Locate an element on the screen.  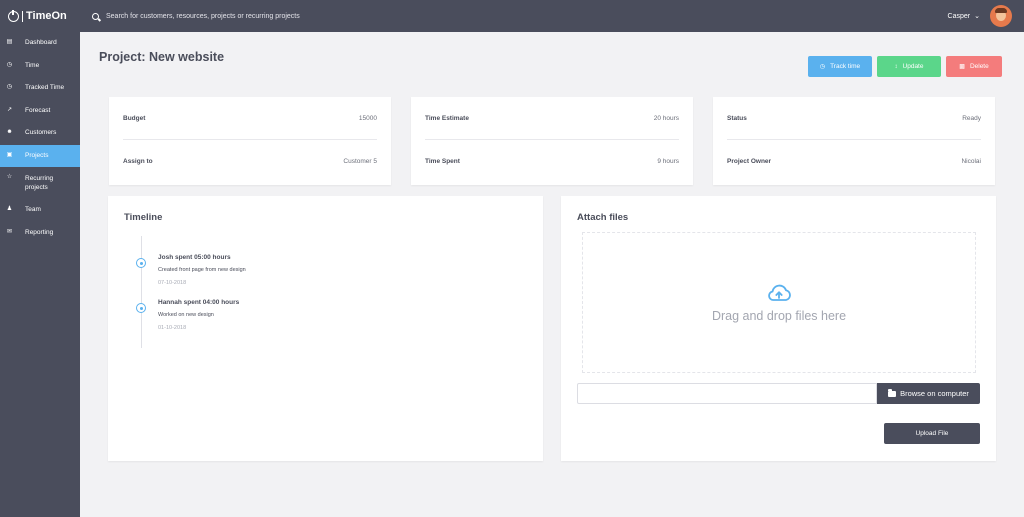
user-menu: Casper ⌄ is located at coordinates (980, 16).